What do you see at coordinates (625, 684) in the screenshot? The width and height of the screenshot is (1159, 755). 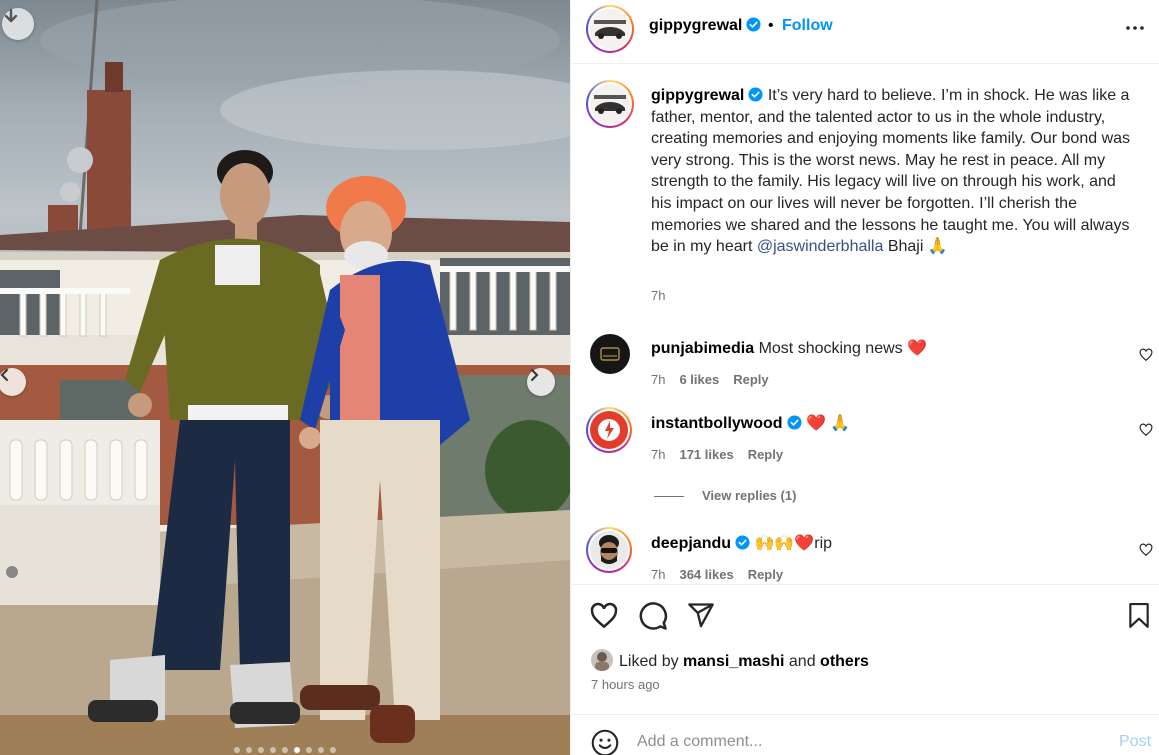 I see `post-timestamp: 7 hours ago` at bounding box center [625, 684].